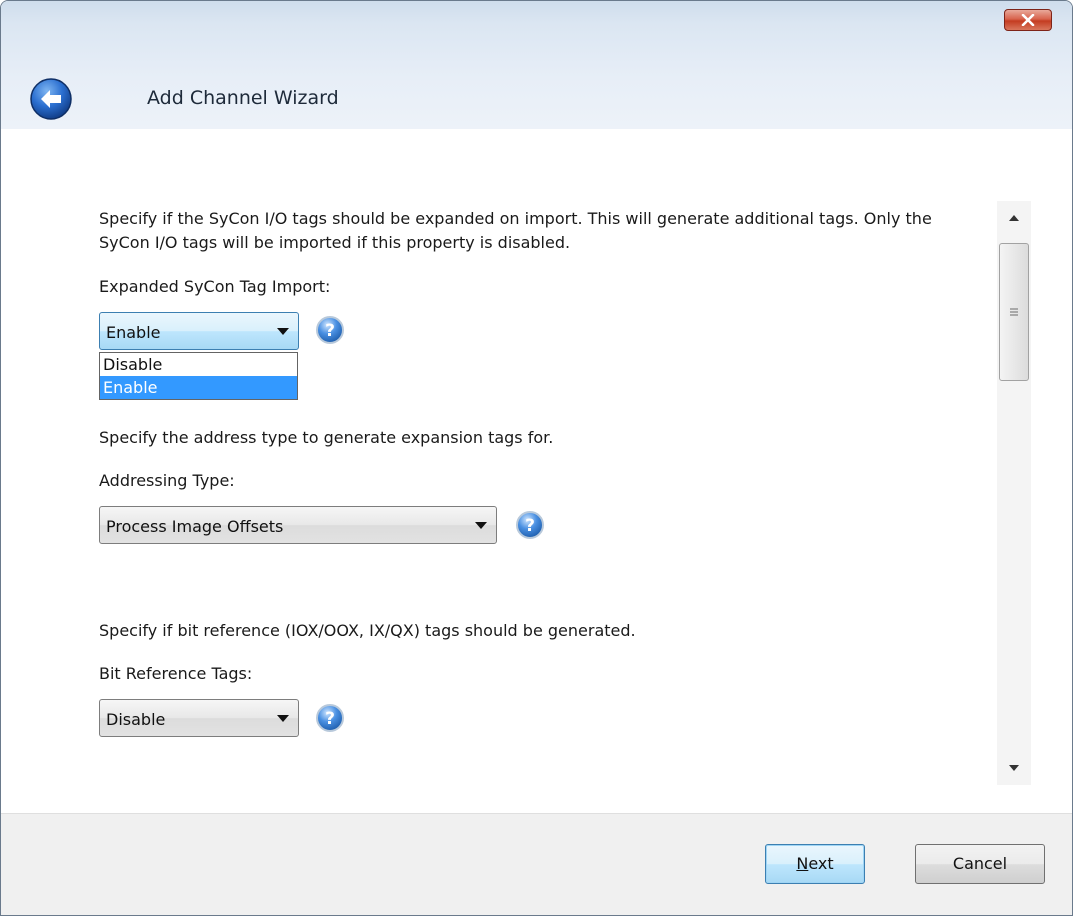 The height and width of the screenshot is (916, 1073). Describe the element at coordinates (199, 331) in the screenshot. I see `expanded-import-combobox: Enable` at that location.